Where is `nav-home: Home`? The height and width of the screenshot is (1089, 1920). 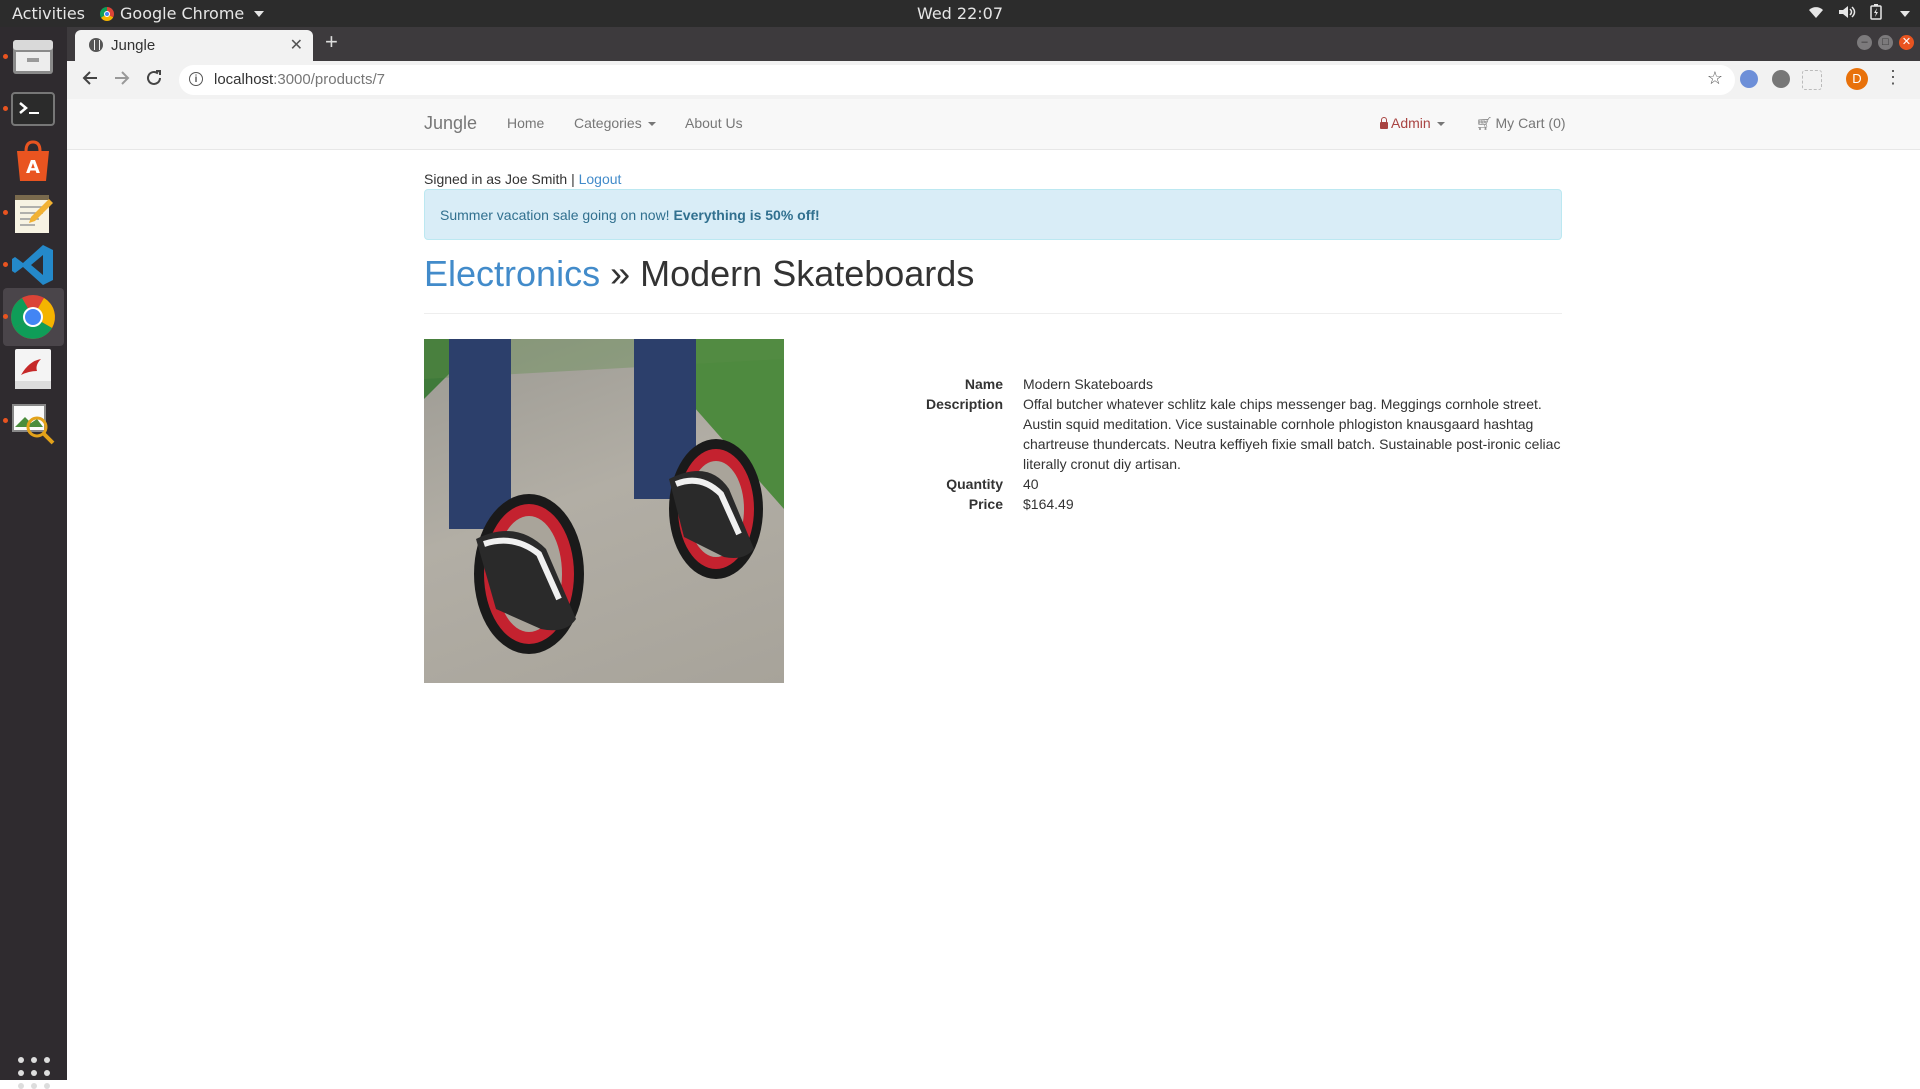
nav-home: Home is located at coordinates (525, 123).